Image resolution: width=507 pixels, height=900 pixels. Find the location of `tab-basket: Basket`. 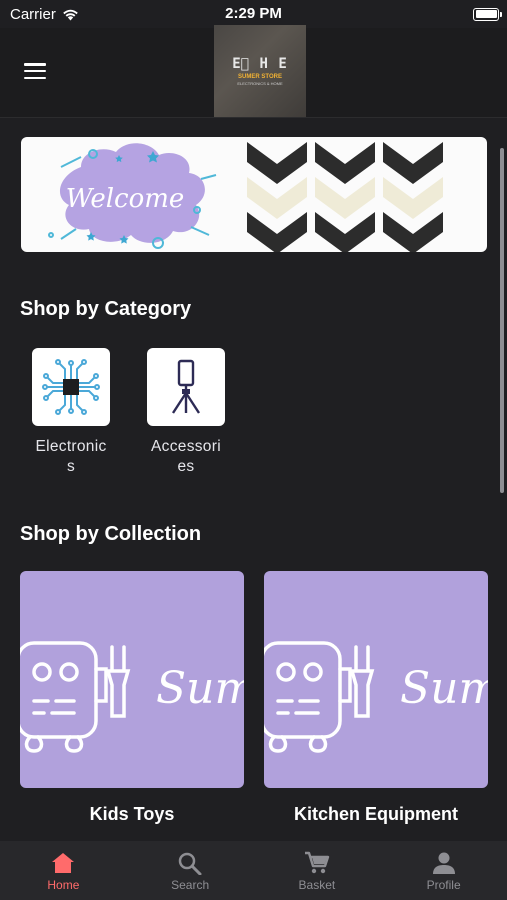

tab-basket: Basket is located at coordinates (317, 870).